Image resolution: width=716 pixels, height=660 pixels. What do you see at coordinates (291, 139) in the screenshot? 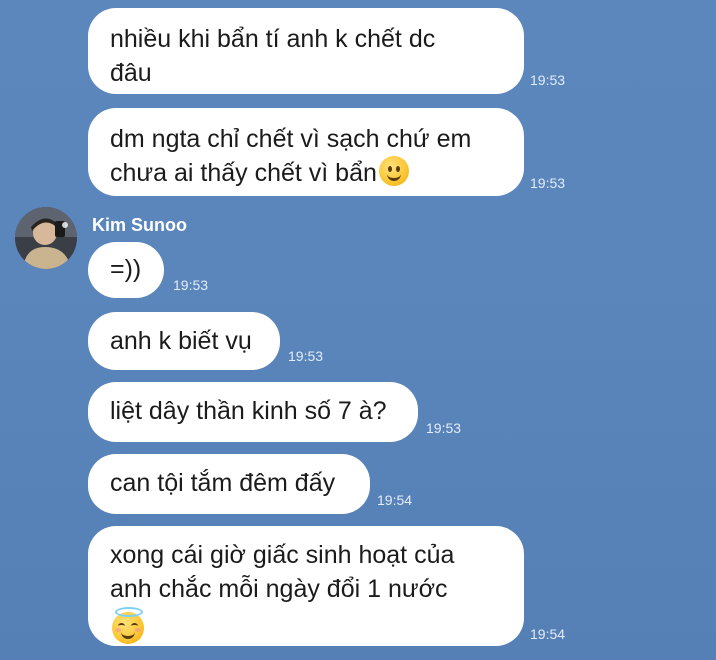
I see `message-text-line: dm ngta chỉ chết vì sạch chứ em` at bounding box center [291, 139].